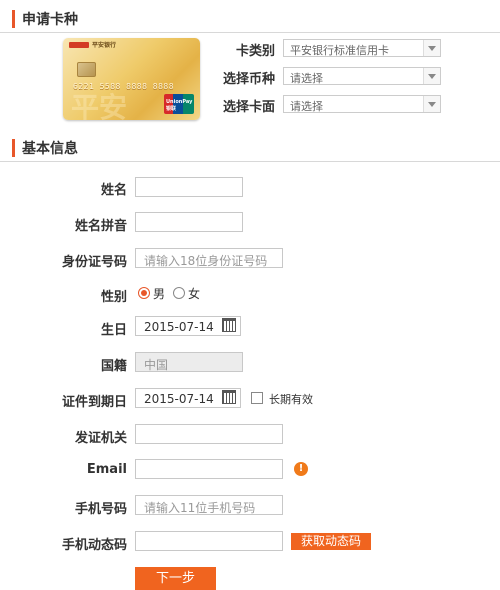 The width and height of the screenshot is (500, 590). What do you see at coordinates (179, 327) in the screenshot?
I see `birthday-value: 2015-07-14` at bounding box center [179, 327].